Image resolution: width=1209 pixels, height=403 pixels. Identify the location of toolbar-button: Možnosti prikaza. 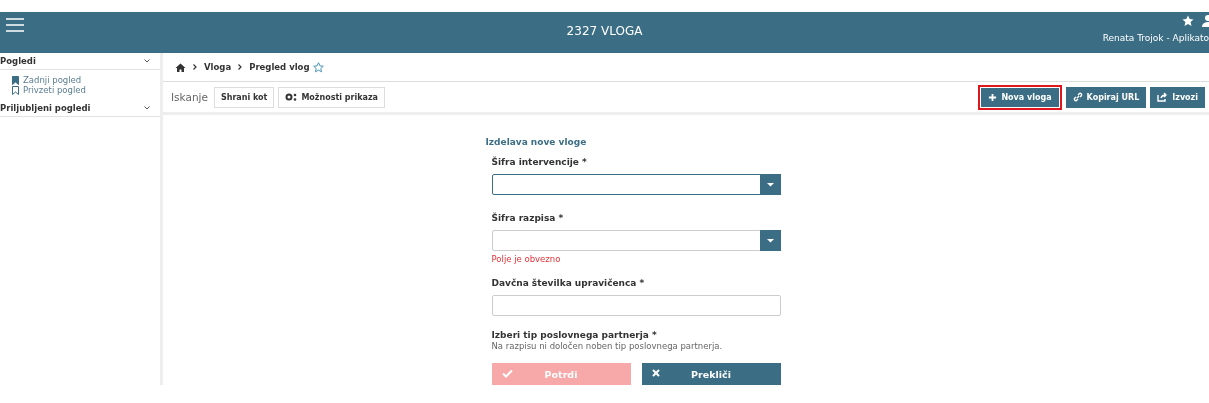
(331, 97).